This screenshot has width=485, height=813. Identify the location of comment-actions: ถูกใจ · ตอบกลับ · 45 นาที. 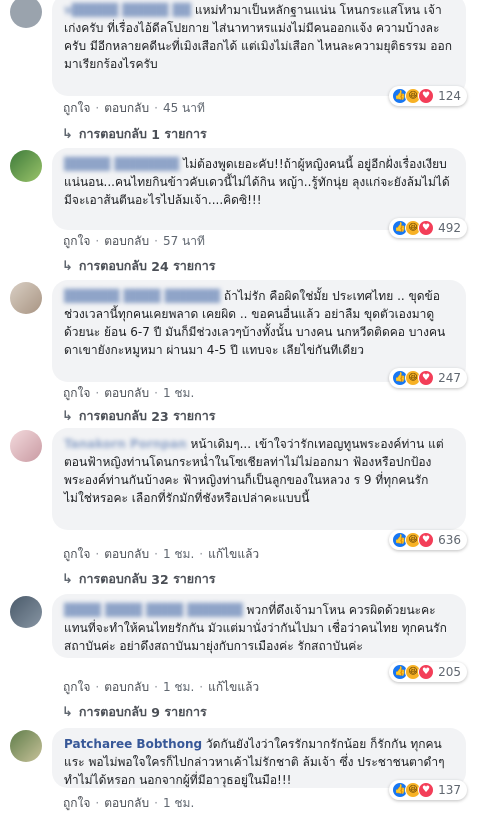
(134, 108).